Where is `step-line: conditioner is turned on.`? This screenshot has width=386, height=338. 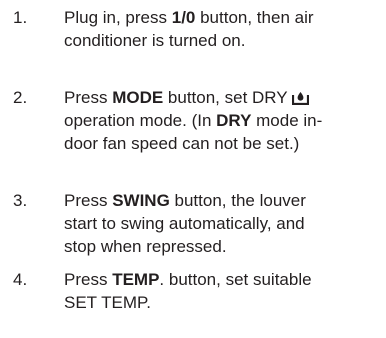 step-line: conditioner is turned on. is located at coordinates (155, 40).